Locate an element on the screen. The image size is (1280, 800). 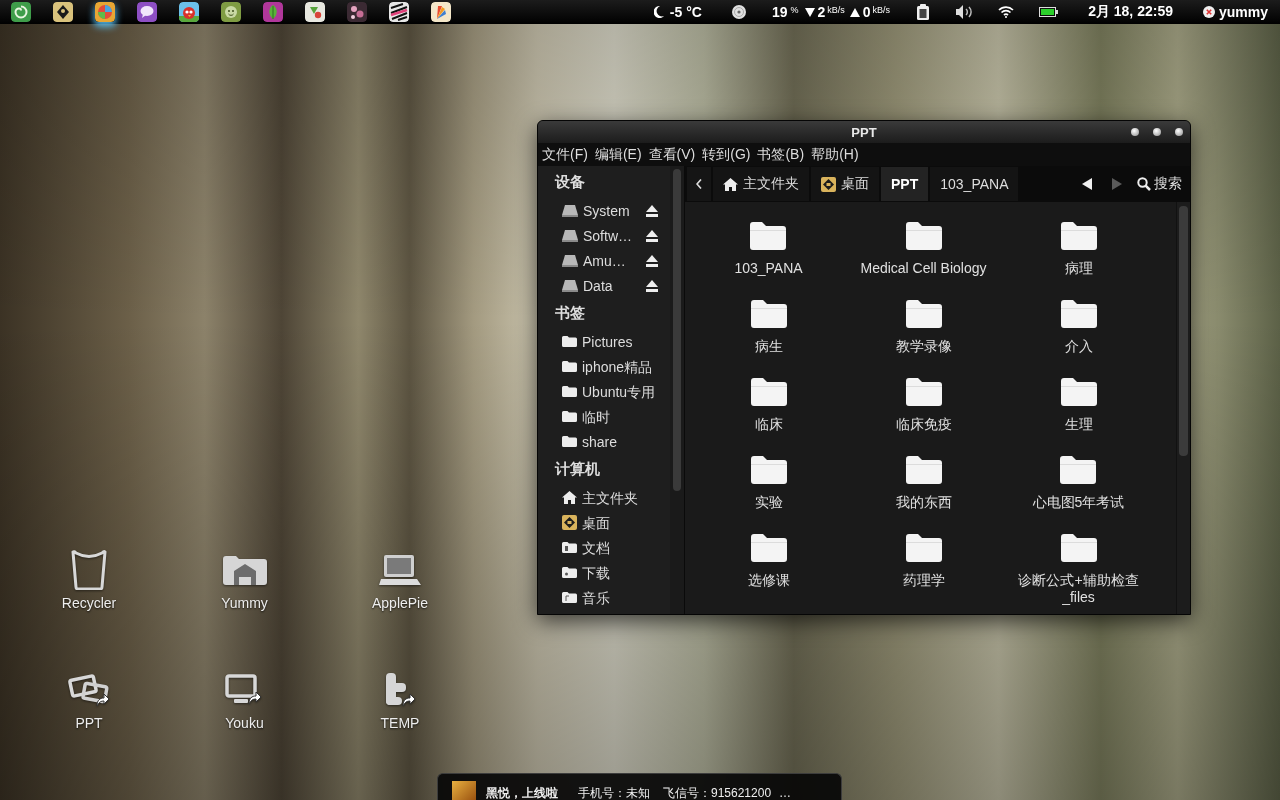
t-shape-shortcut-icon is located at coordinates (400, 690).